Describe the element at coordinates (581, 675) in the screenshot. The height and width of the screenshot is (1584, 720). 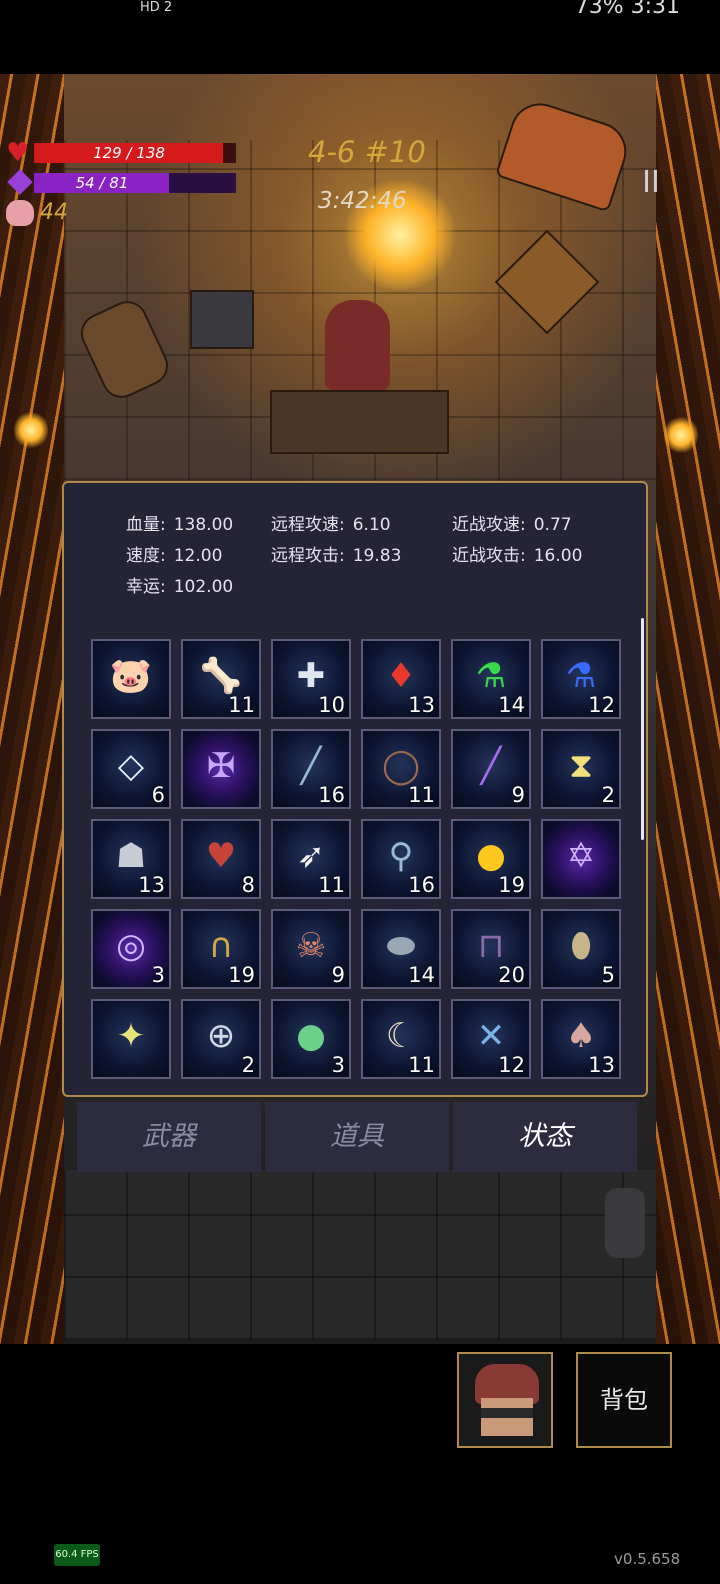
I see `blue-potion-icon: ⚗` at that location.